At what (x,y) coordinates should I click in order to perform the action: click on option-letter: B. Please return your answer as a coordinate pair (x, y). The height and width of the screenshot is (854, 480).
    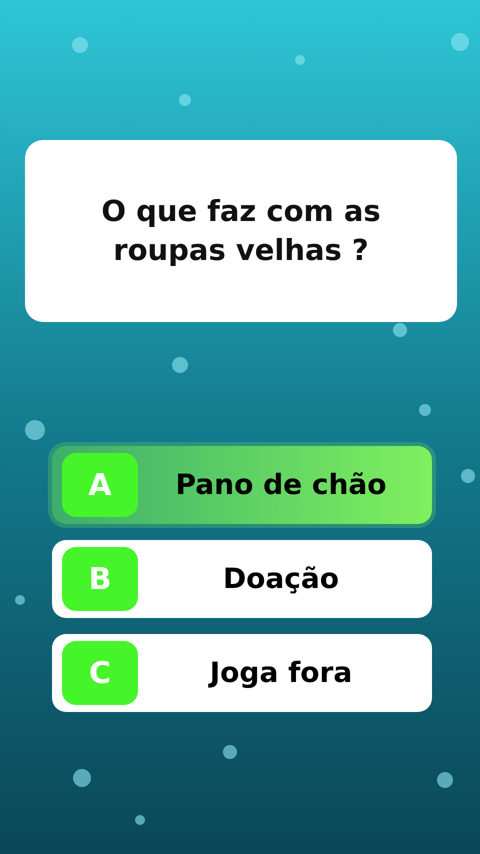
    Looking at the image, I should click on (100, 579).